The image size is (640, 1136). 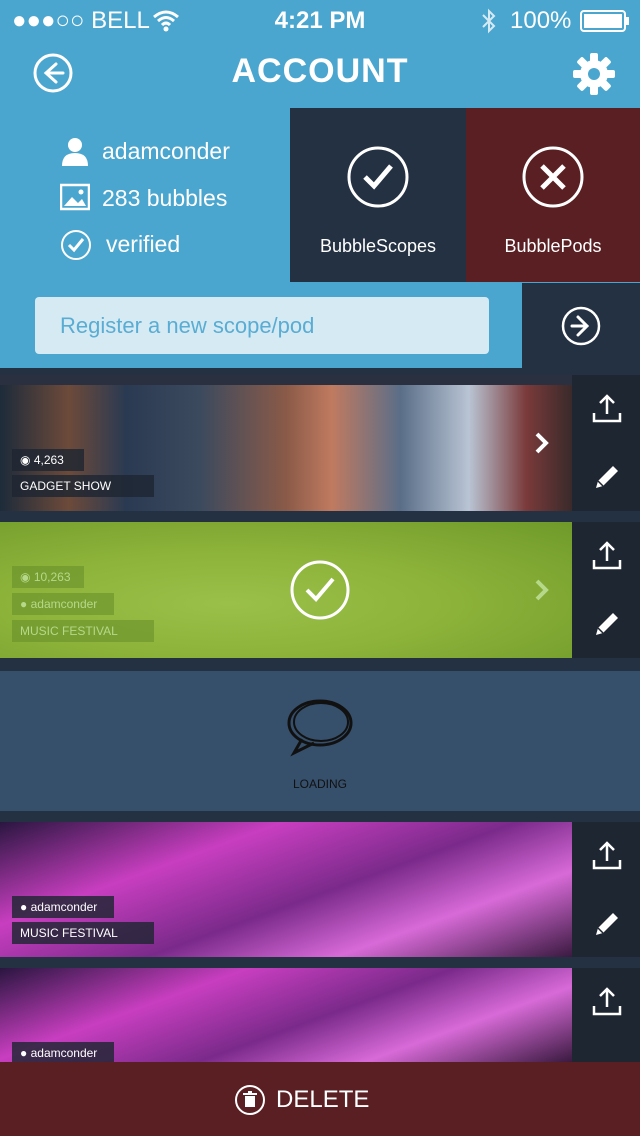 What do you see at coordinates (378, 179) in the screenshot?
I see `check-circle-icon` at bounding box center [378, 179].